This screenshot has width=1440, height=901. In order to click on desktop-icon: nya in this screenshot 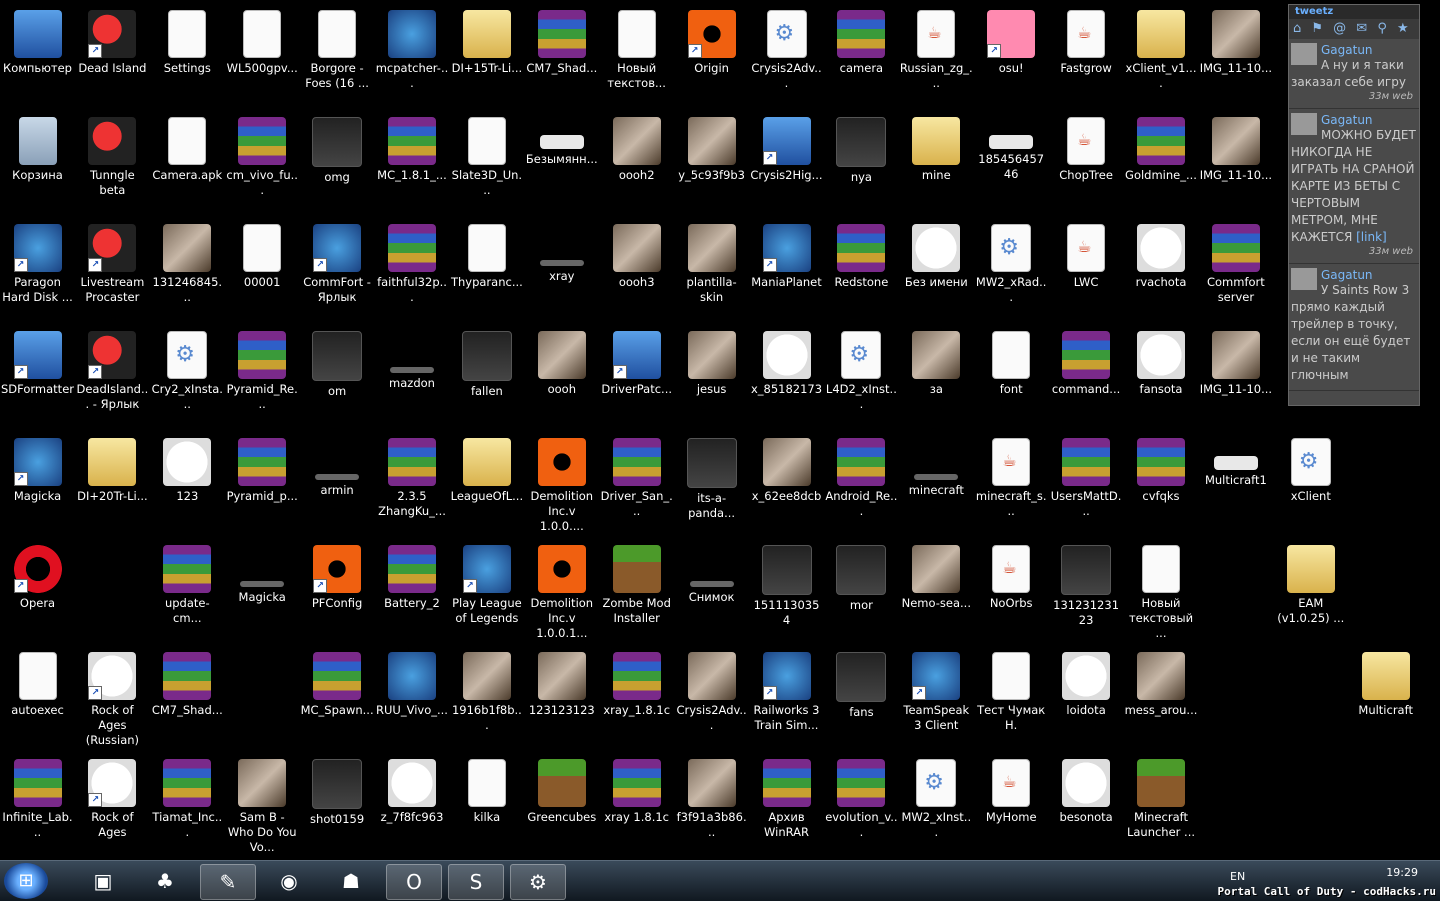, I will do `click(861, 166)`.